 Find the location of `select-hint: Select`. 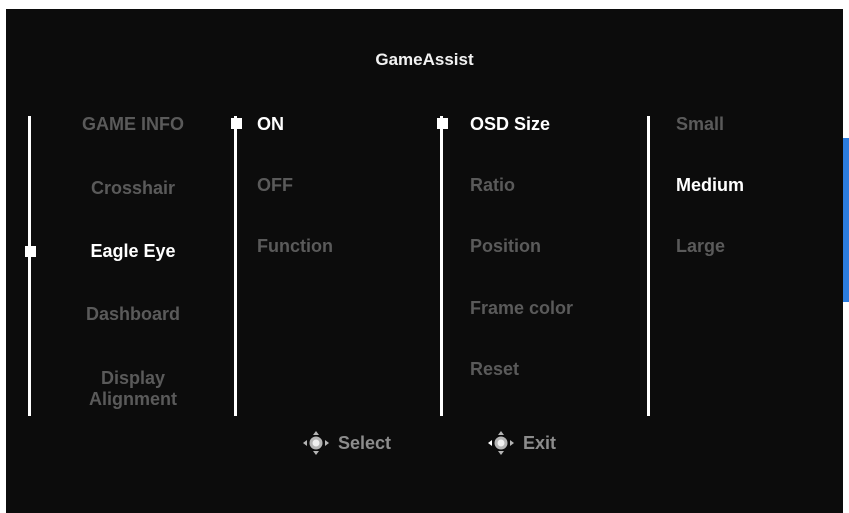

select-hint: Select is located at coordinates (346, 443).